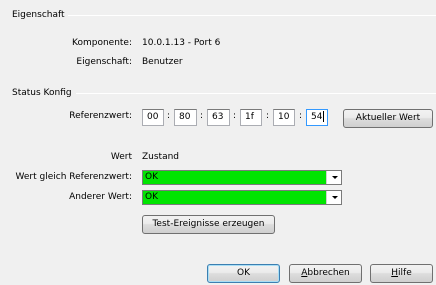 Image resolution: width=436 pixels, height=285 pixels. I want to click on mac-octet-1: 00, so click(153, 117).